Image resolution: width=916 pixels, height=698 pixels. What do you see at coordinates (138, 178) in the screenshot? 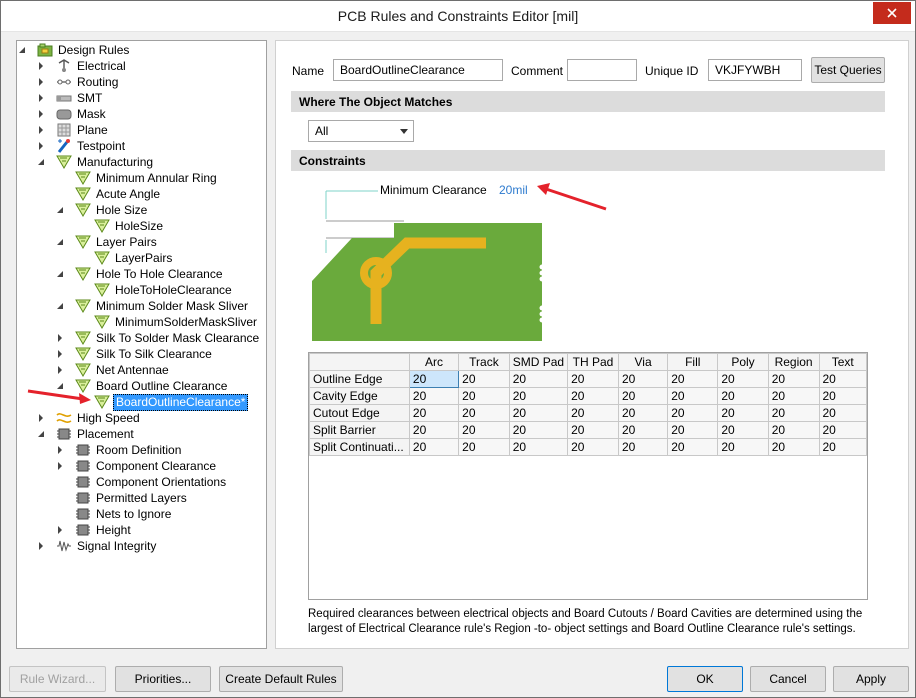
I see `tree-item: Minimum Annular Ring` at bounding box center [138, 178].